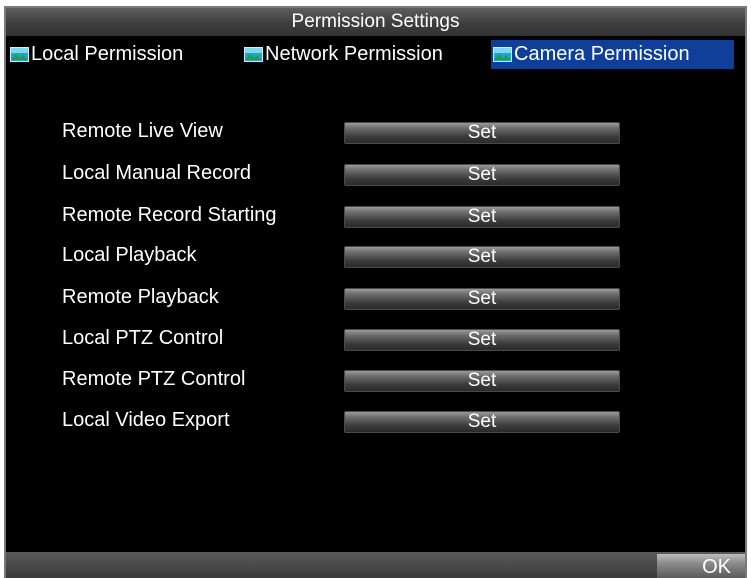  What do you see at coordinates (142, 131) in the screenshot?
I see `permission-label: Remote Live View` at bounding box center [142, 131].